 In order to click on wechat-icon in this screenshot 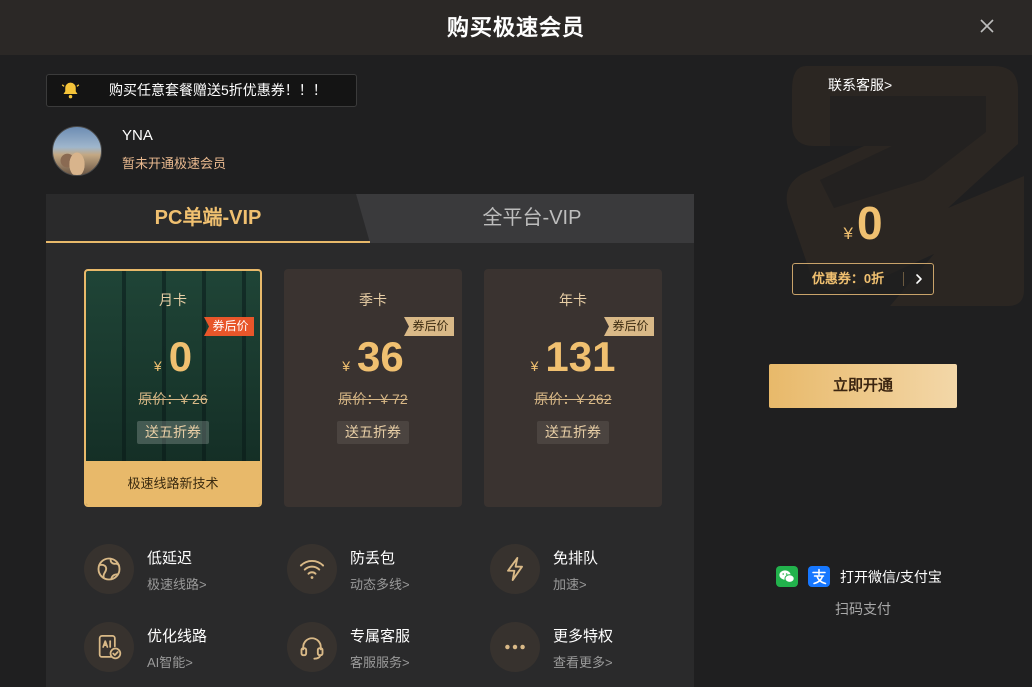, I will do `click(787, 576)`.